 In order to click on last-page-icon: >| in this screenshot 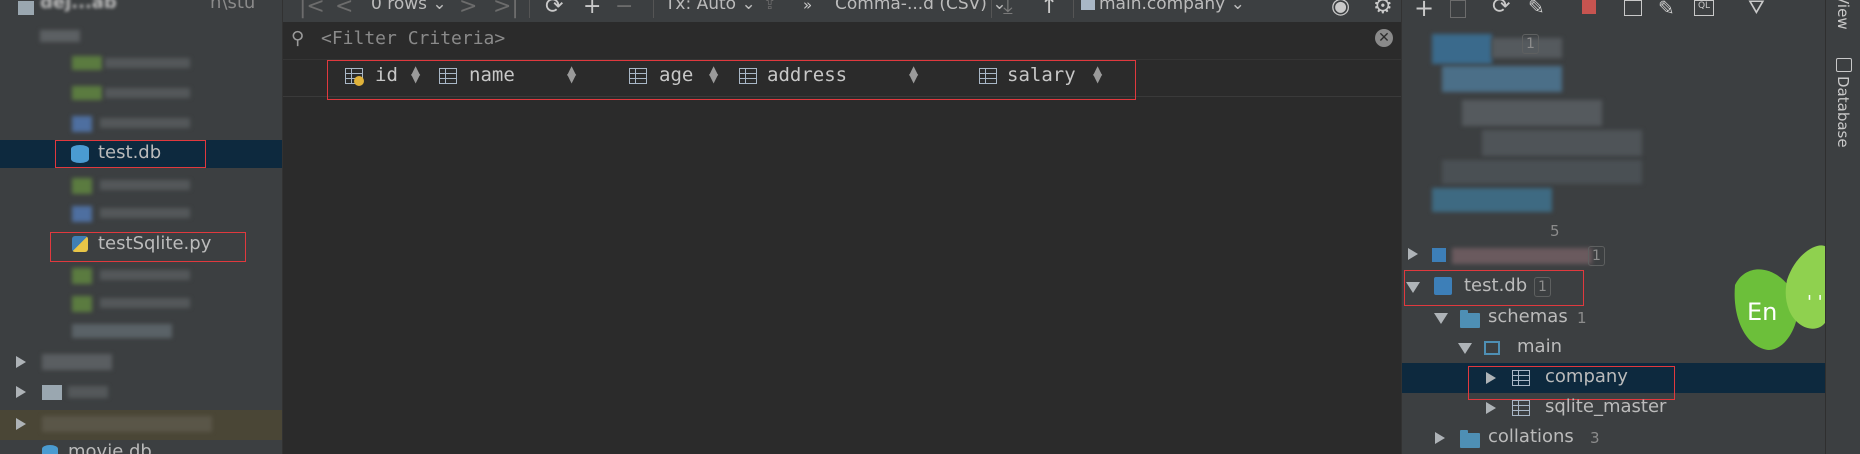, I will do `click(506, 9)`.